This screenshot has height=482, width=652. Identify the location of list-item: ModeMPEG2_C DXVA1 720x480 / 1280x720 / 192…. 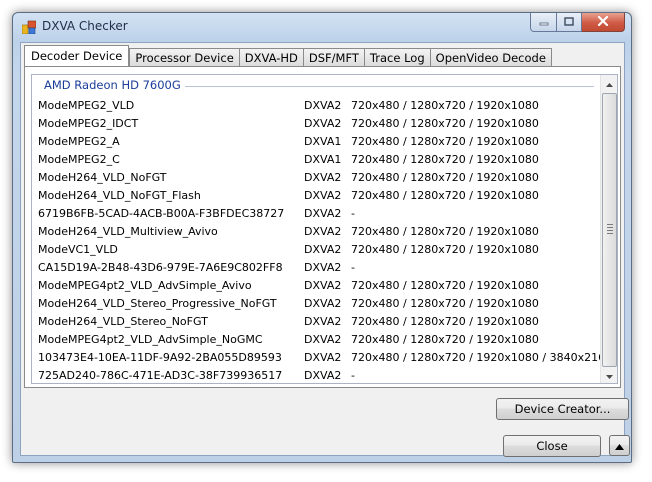
(318, 160).